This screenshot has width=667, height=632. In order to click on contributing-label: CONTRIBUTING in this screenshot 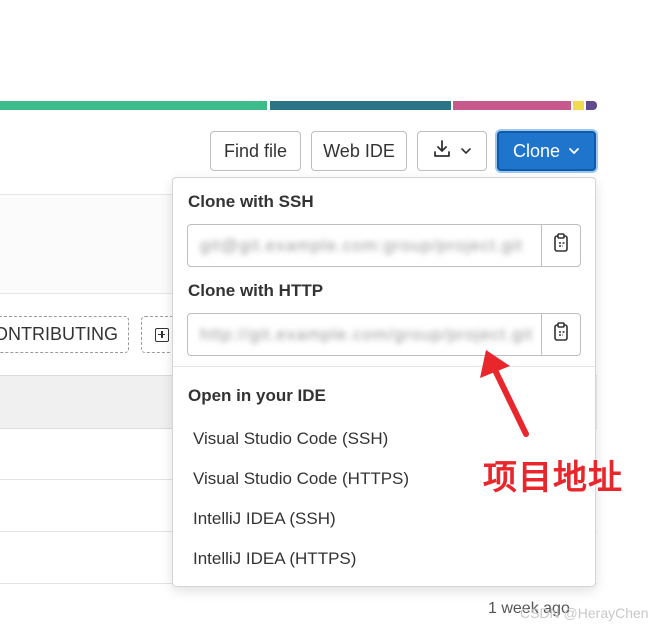, I will do `click(59, 334)`.